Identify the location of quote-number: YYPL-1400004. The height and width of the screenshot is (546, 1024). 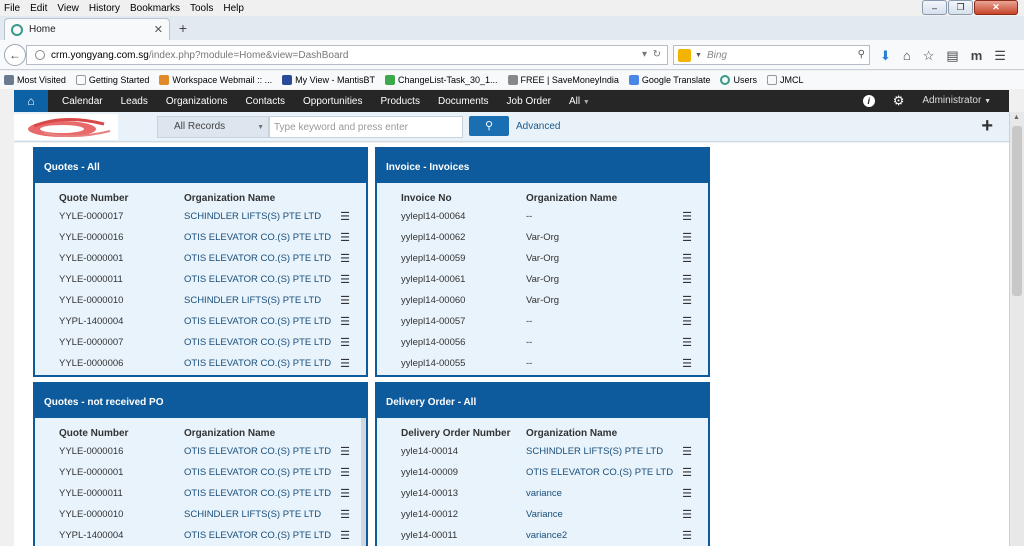
(109, 535).